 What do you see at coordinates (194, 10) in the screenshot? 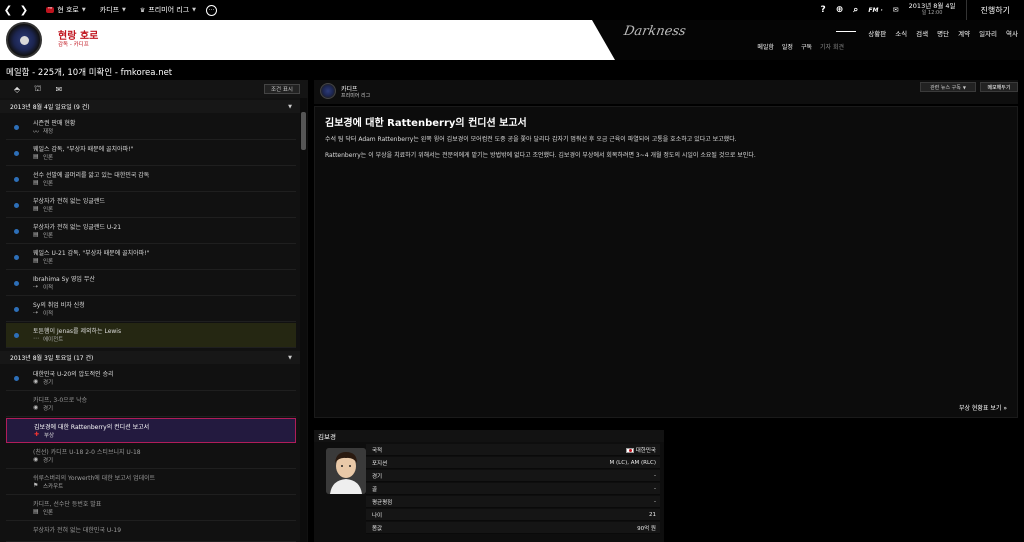
I see `chevron-down-icon: ▼` at bounding box center [194, 10].